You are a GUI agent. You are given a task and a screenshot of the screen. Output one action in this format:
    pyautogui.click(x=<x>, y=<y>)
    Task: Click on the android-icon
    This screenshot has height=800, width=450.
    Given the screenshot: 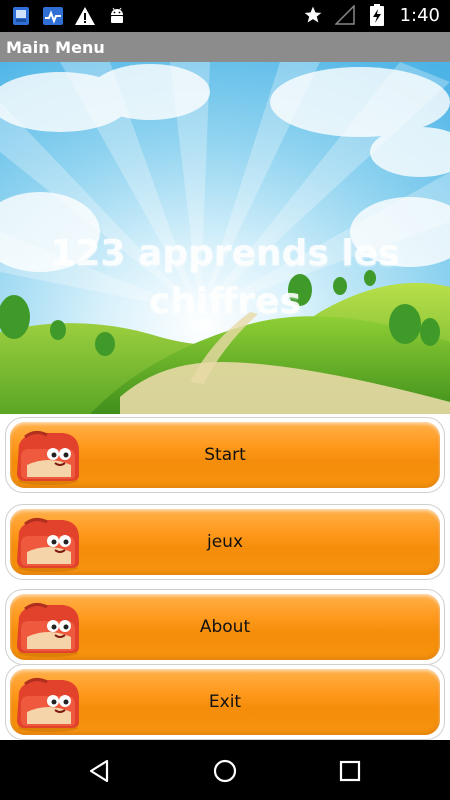 What is the action you would take?
    pyautogui.click(x=117, y=16)
    